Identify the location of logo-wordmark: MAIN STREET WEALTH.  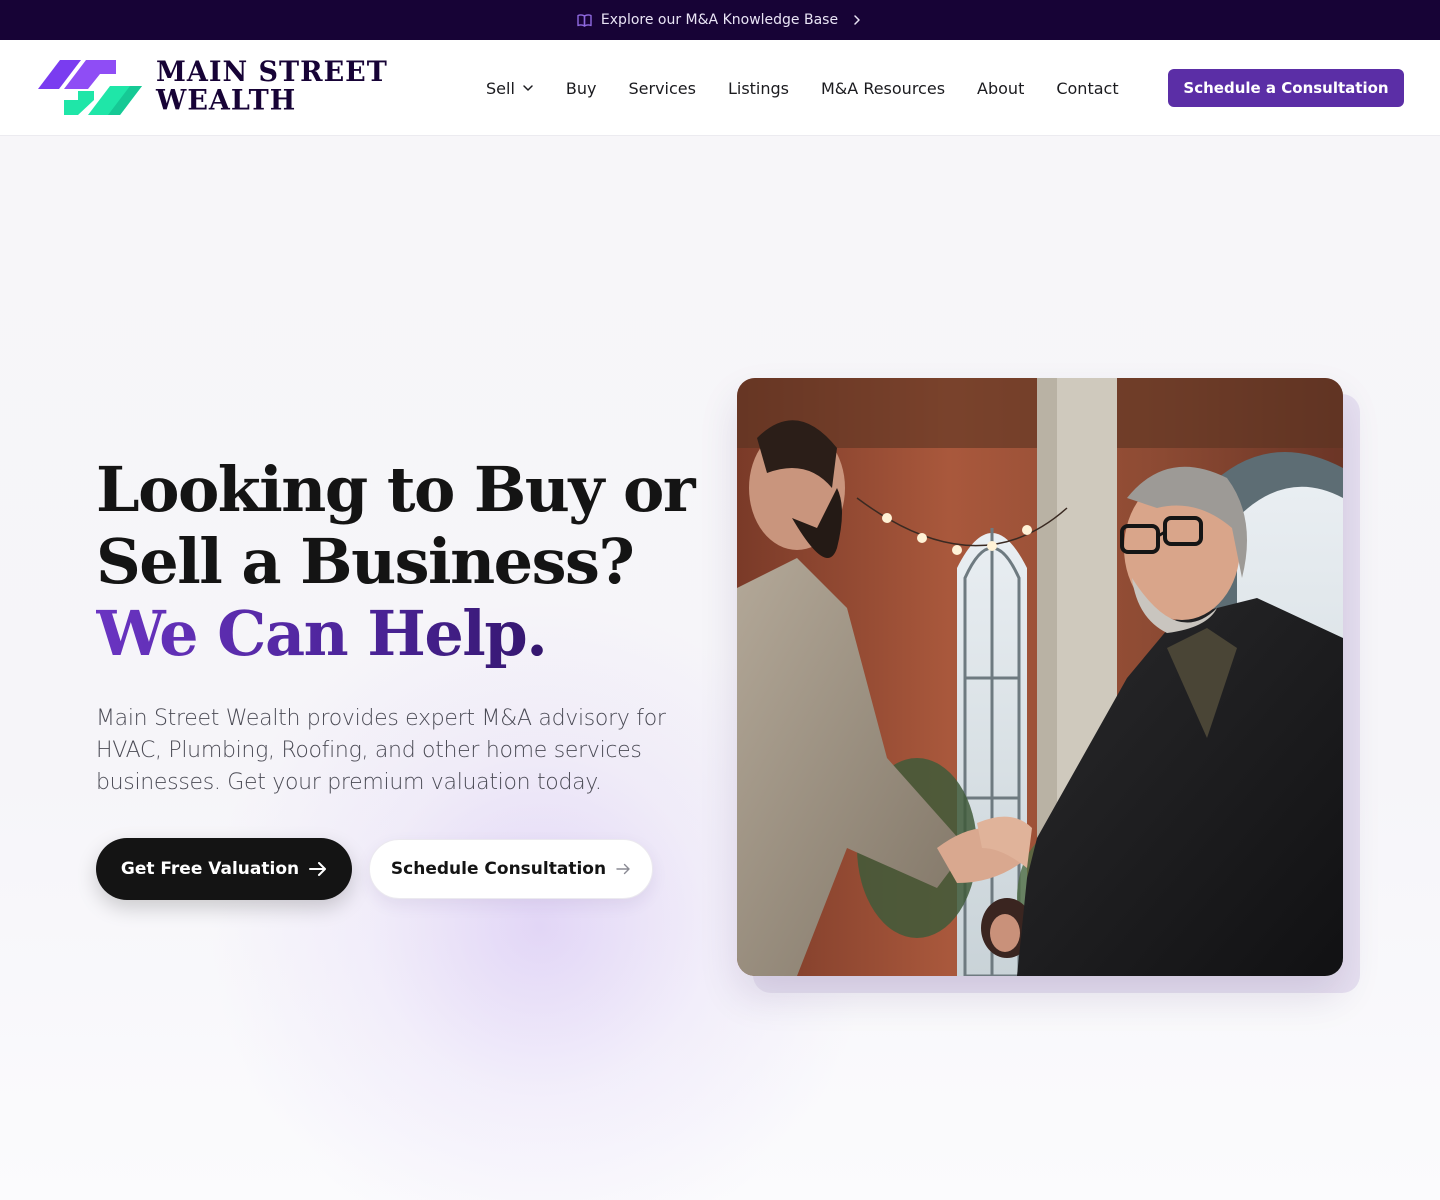
(272, 86).